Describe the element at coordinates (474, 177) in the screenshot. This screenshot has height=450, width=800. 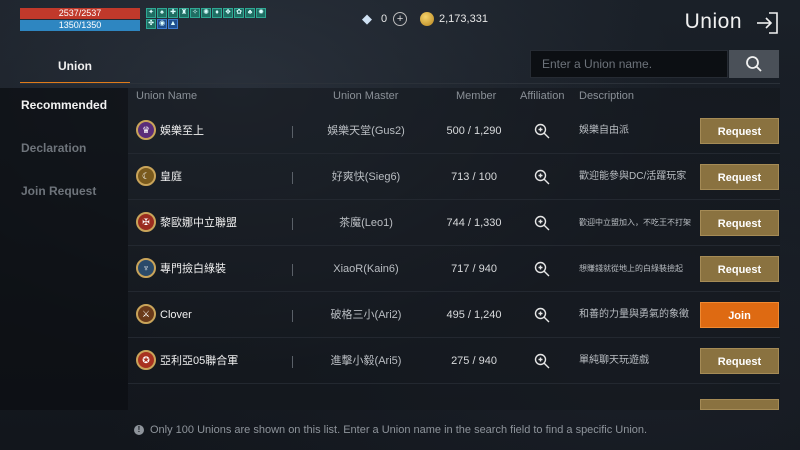
I see `member-count: 713 / 100` at that location.